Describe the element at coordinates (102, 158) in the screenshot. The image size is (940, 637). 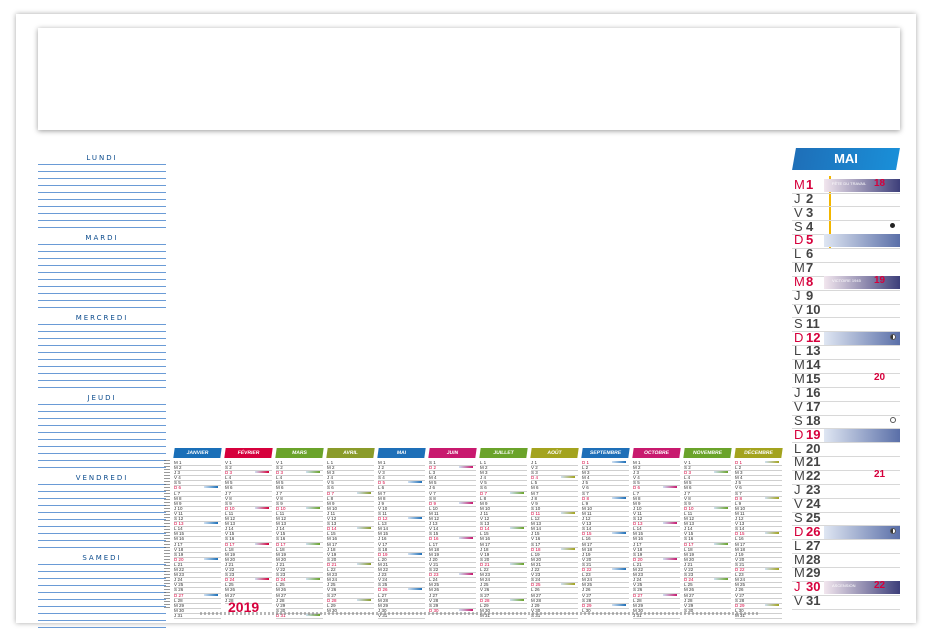
I see `planner-day-label: LUNDI` at that location.